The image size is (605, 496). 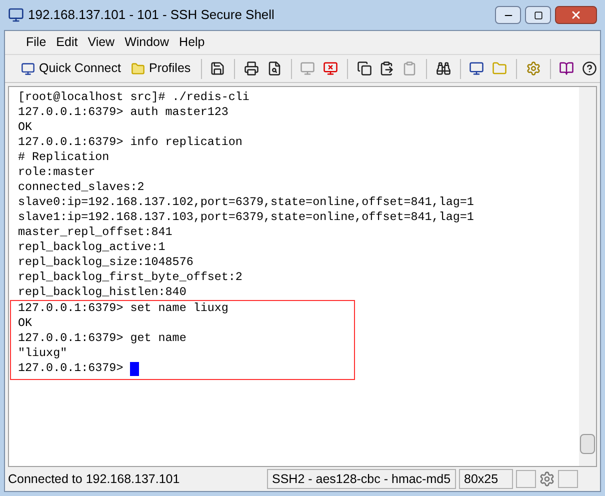 What do you see at coordinates (102, 338) in the screenshot?
I see `terminal-line: 127.0.0.1:6379> get name` at bounding box center [102, 338].